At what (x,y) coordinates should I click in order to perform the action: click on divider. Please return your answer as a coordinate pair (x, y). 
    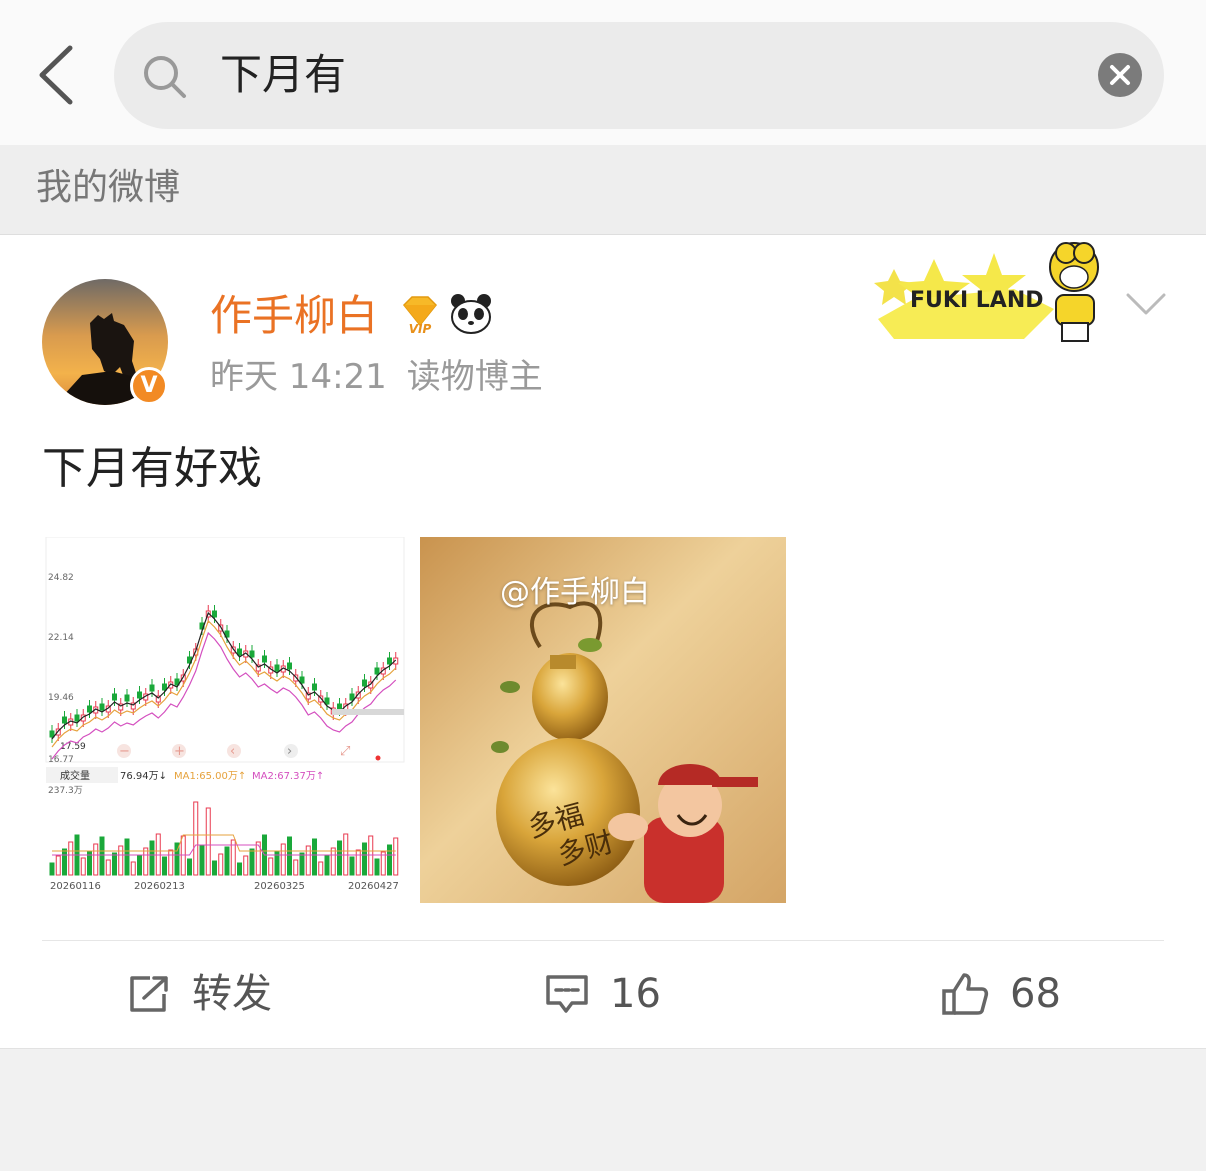
    Looking at the image, I should click on (603, 940).